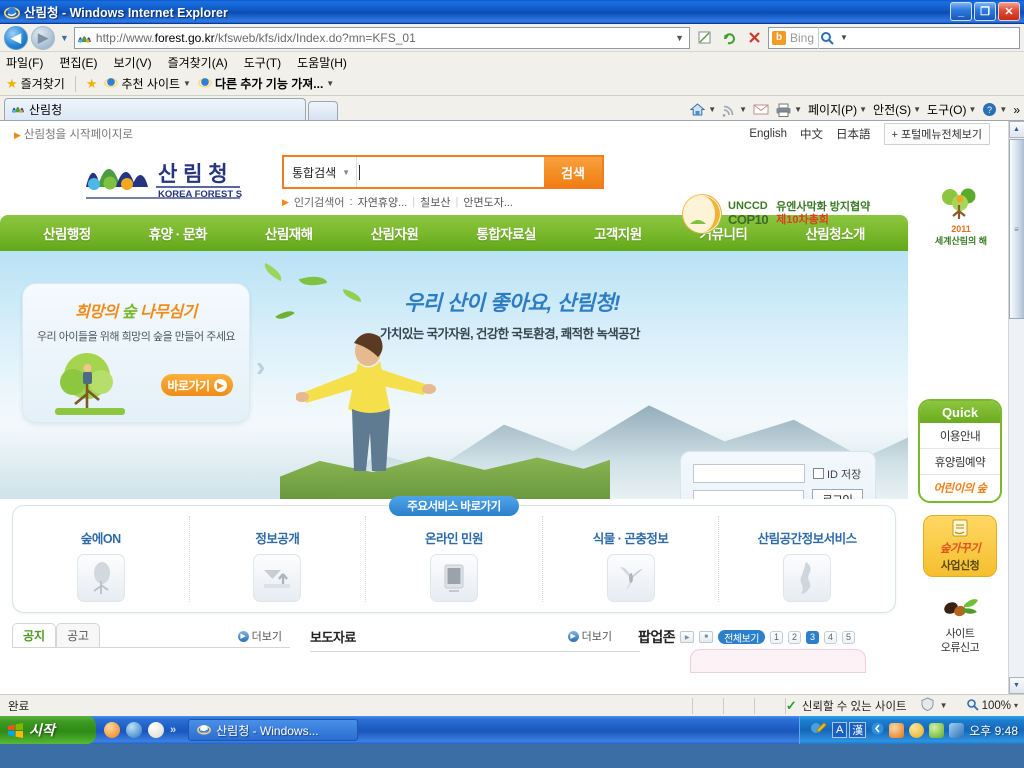 This screenshot has height=768, width=1024. What do you see at coordinates (35, 83) in the screenshot?
I see `favorites-button: ★ 즐겨찾기` at bounding box center [35, 83].